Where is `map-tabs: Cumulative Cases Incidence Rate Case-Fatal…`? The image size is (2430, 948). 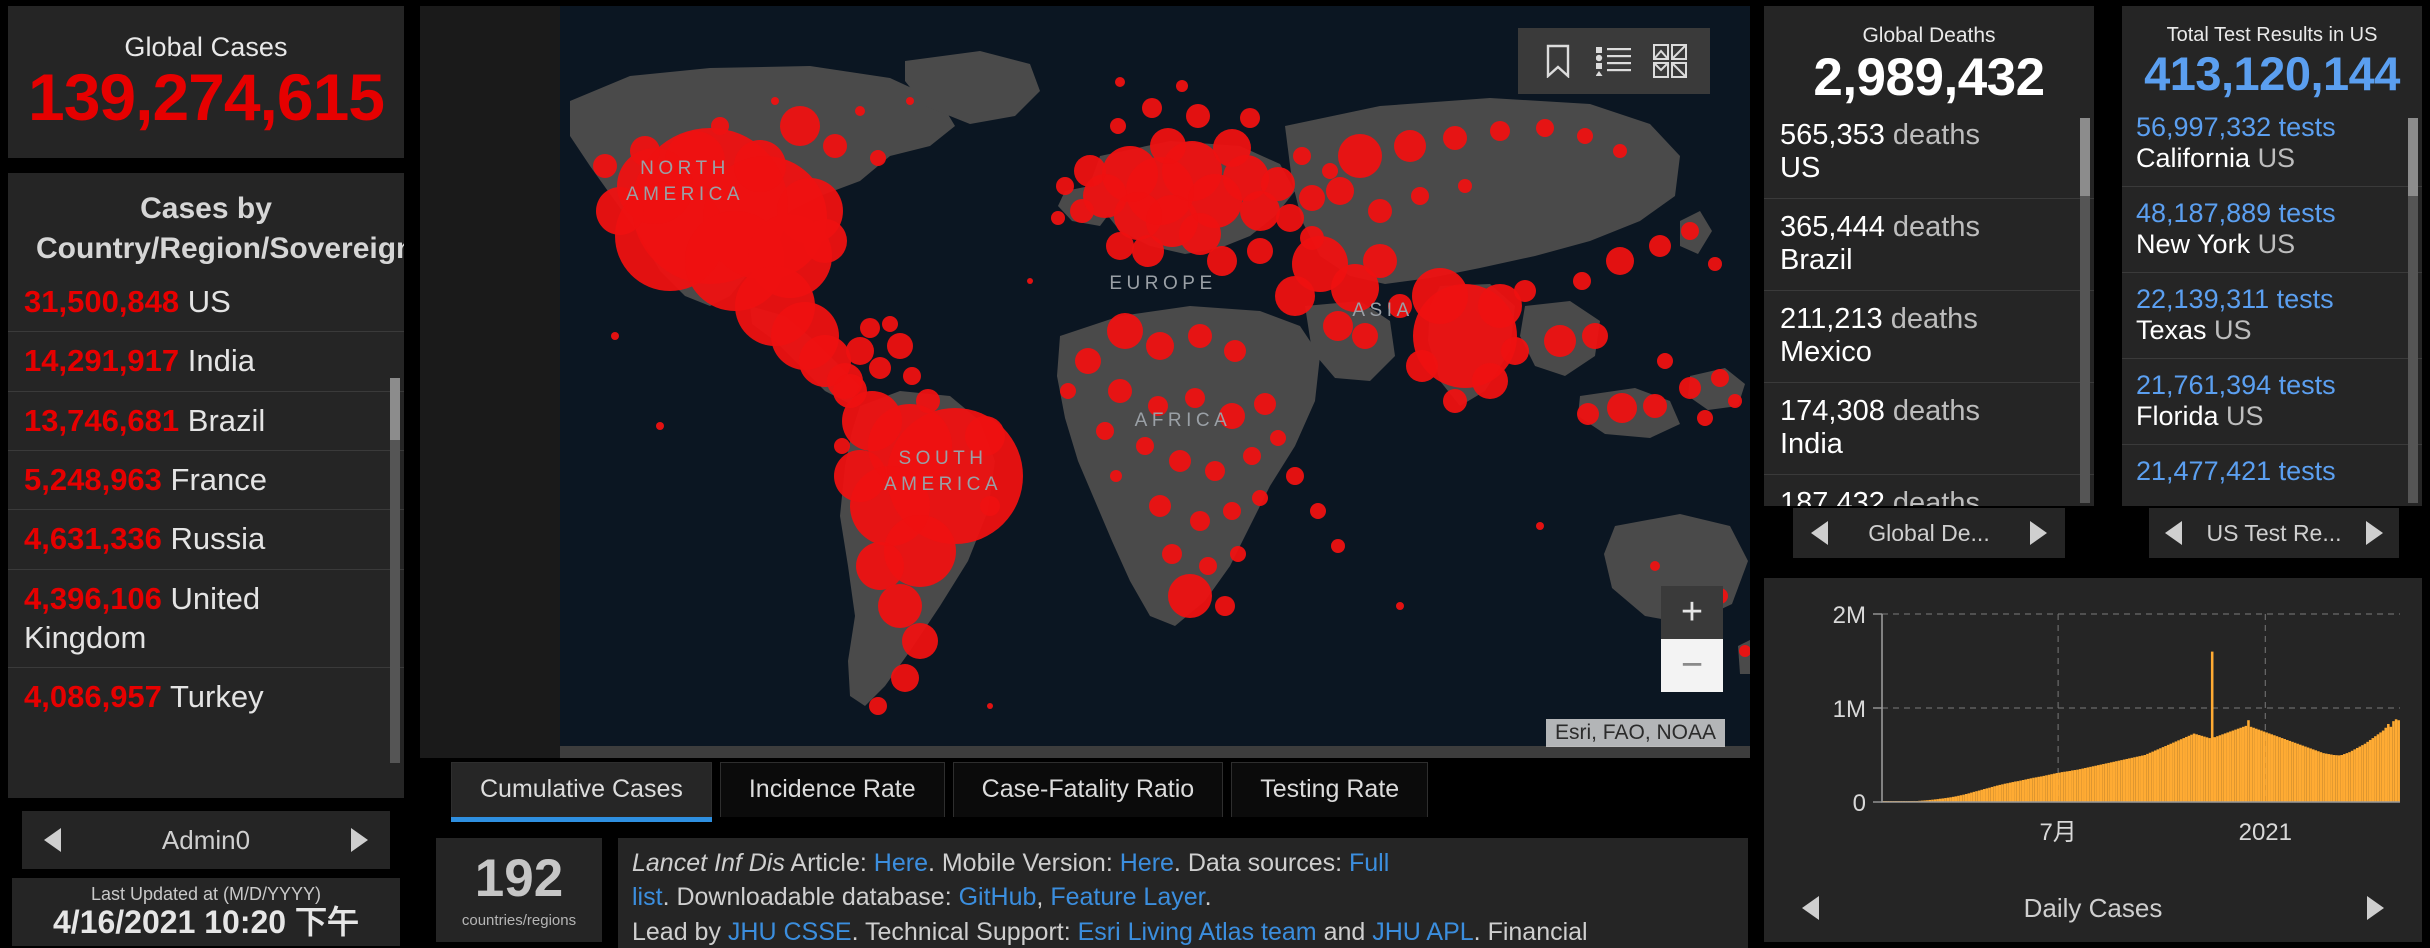
map-tabs: Cumulative Cases Incidence Rate Case-Fatal… is located at coordinates (940, 792).